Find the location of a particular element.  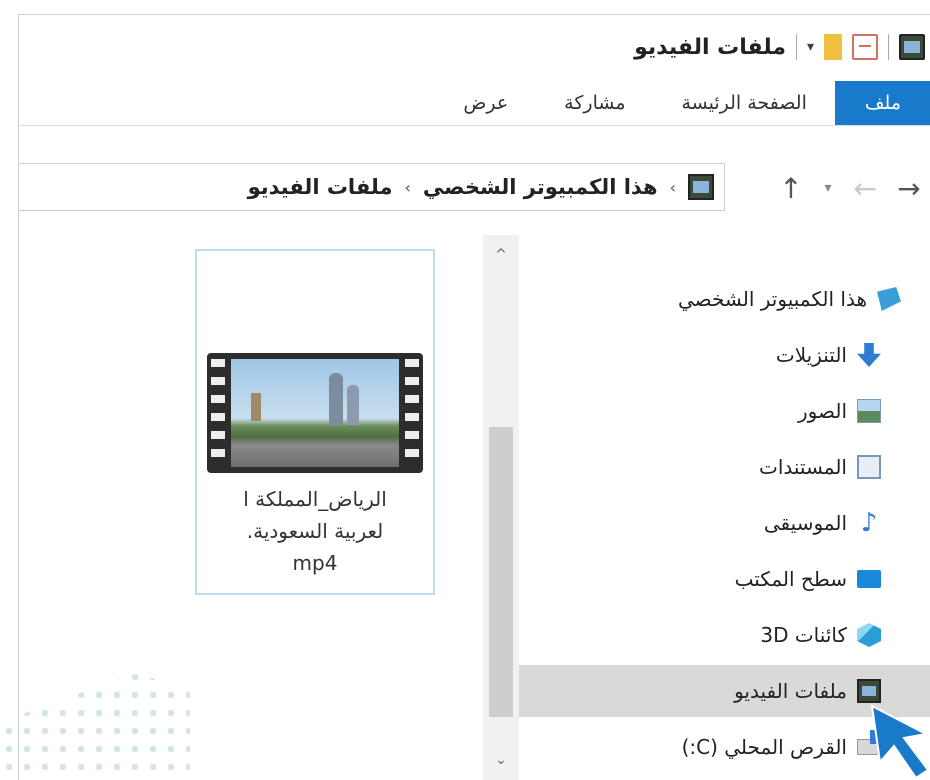

nav-item-desktop: سطح المكتب is located at coordinates (724, 579).